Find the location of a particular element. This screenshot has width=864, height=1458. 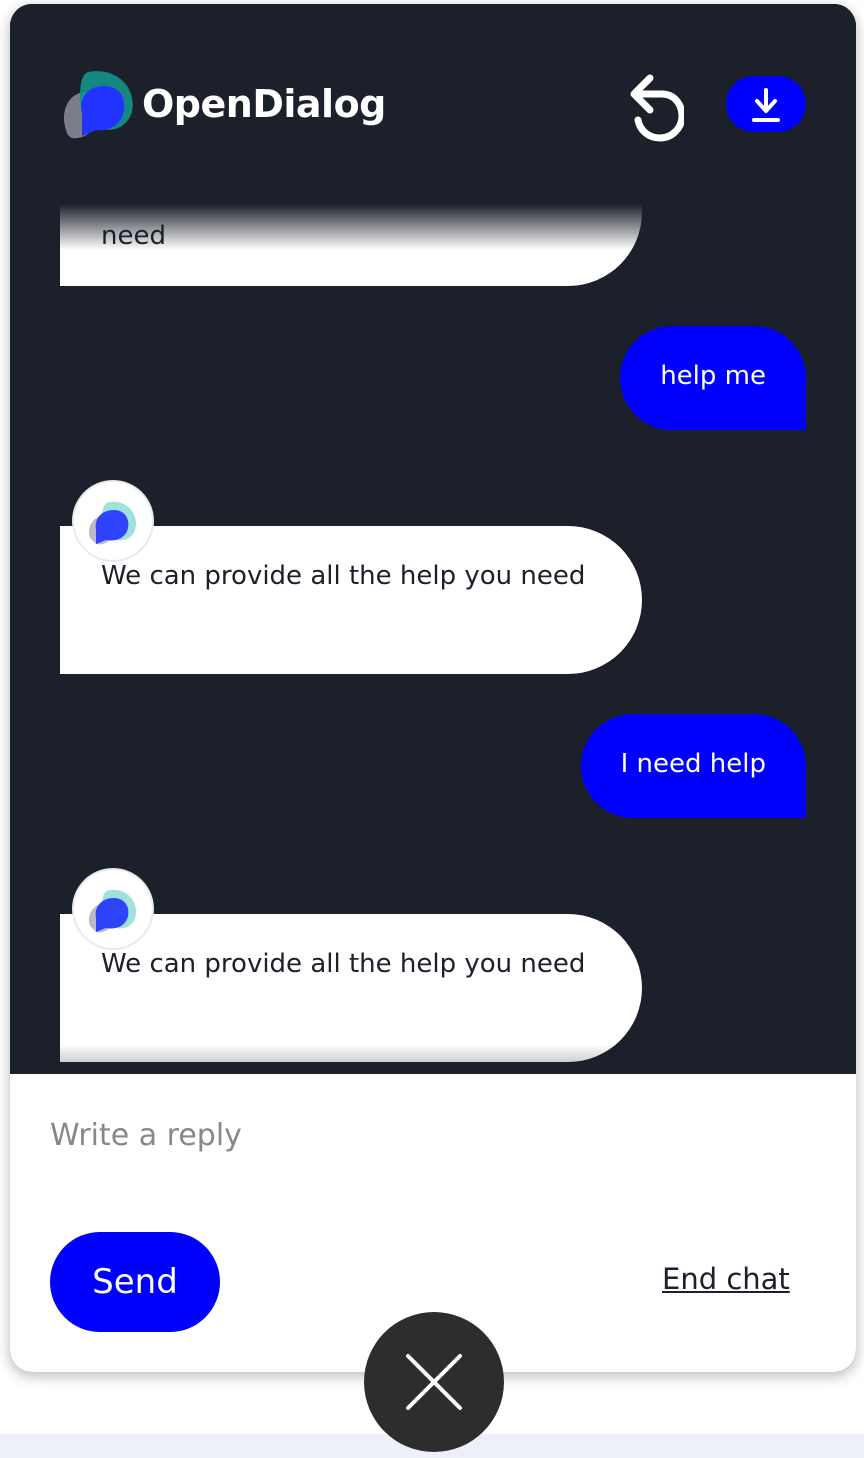

opendialog-logo-icon is located at coordinates (98, 104).